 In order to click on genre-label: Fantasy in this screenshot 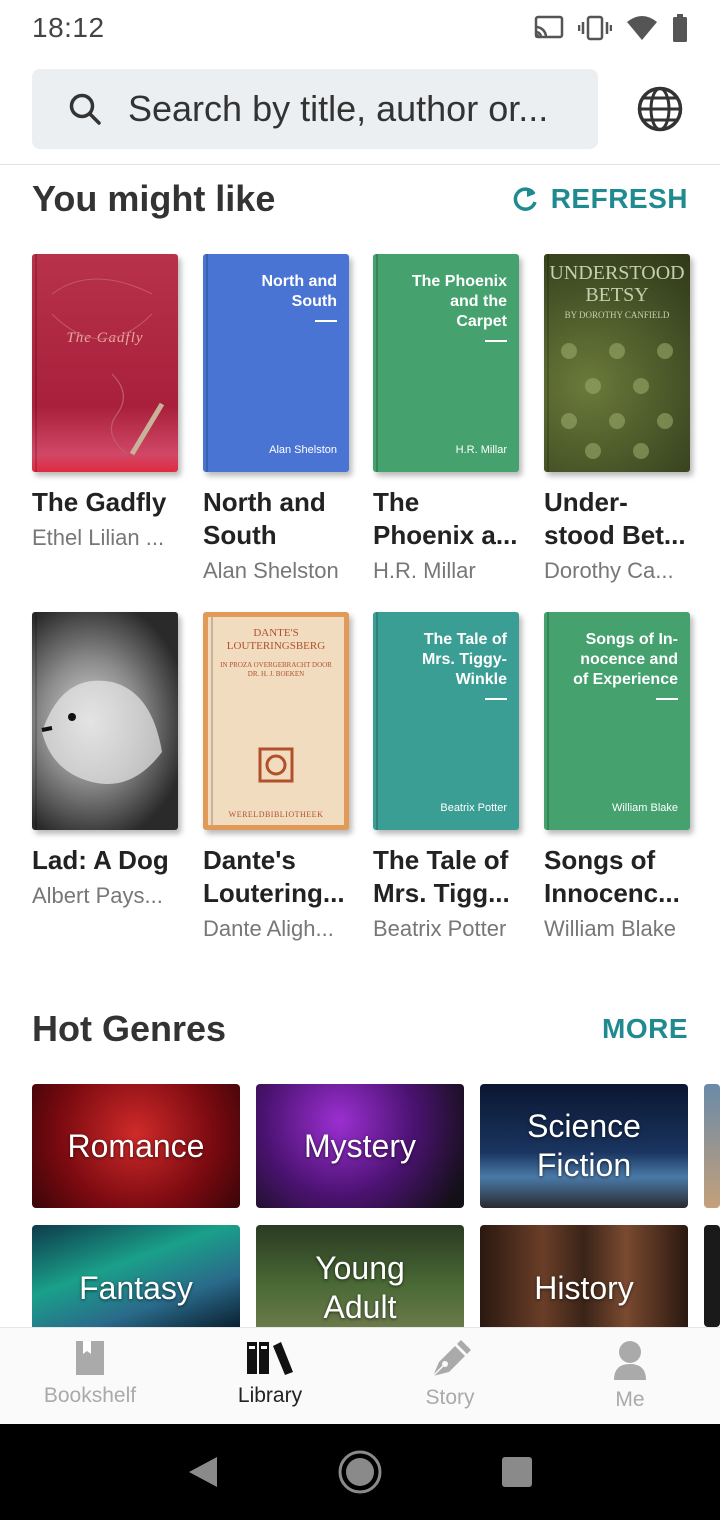, I will do `click(136, 1287)`.